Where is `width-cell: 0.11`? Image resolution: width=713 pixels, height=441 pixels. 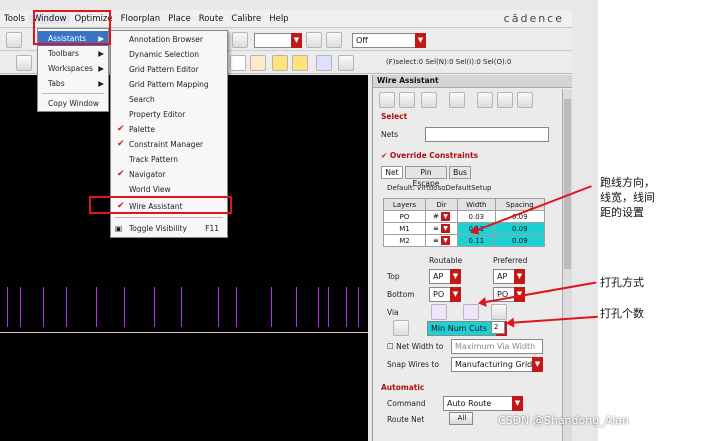 width-cell: 0.11 is located at coordinates (476, 240).